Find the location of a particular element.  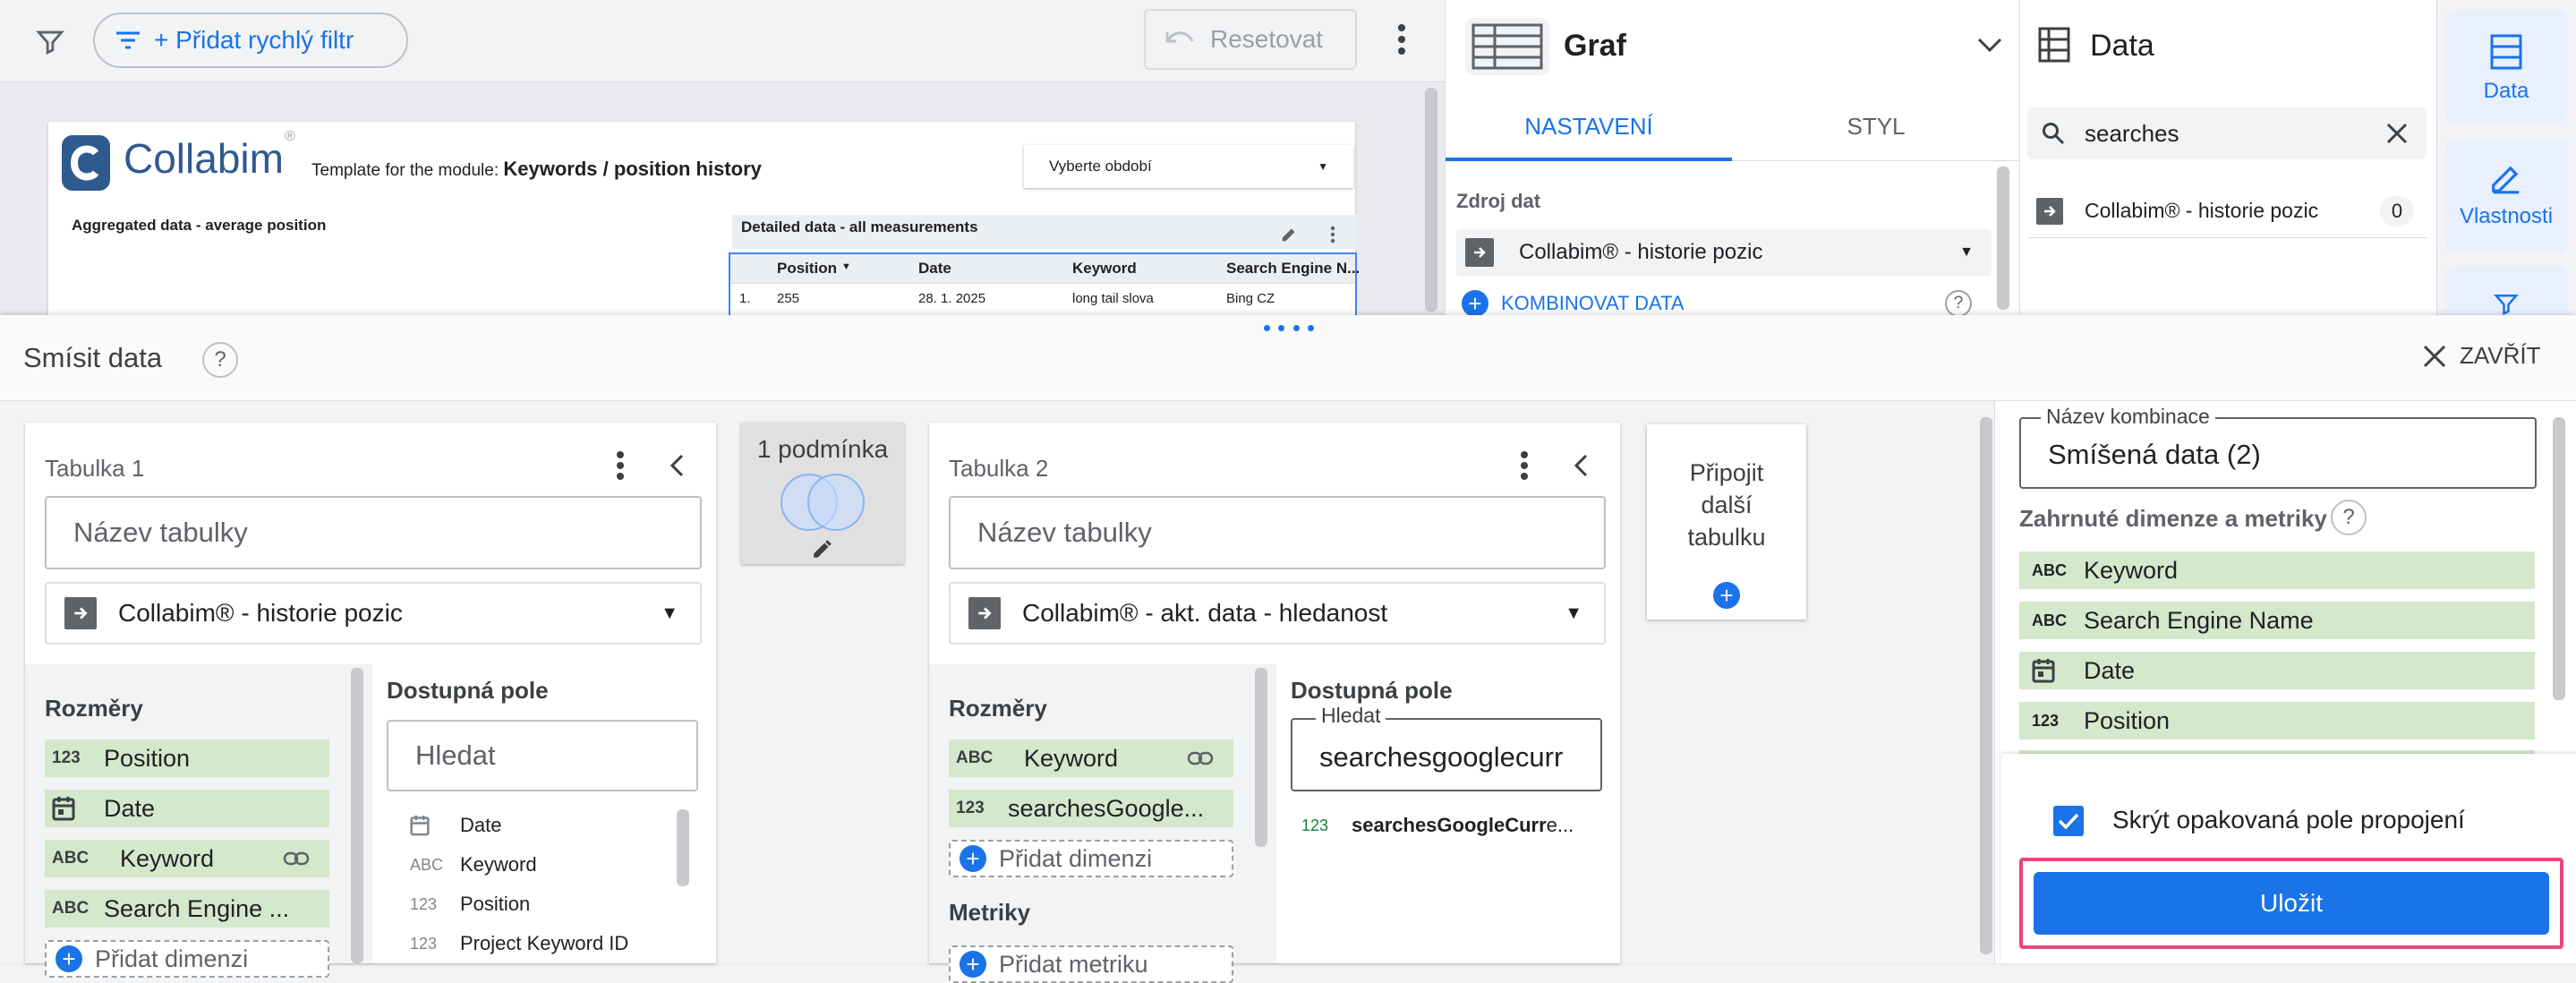

add-quick-filter-button: + Přidat rychlý filtr is located at coordinates (250, 40).